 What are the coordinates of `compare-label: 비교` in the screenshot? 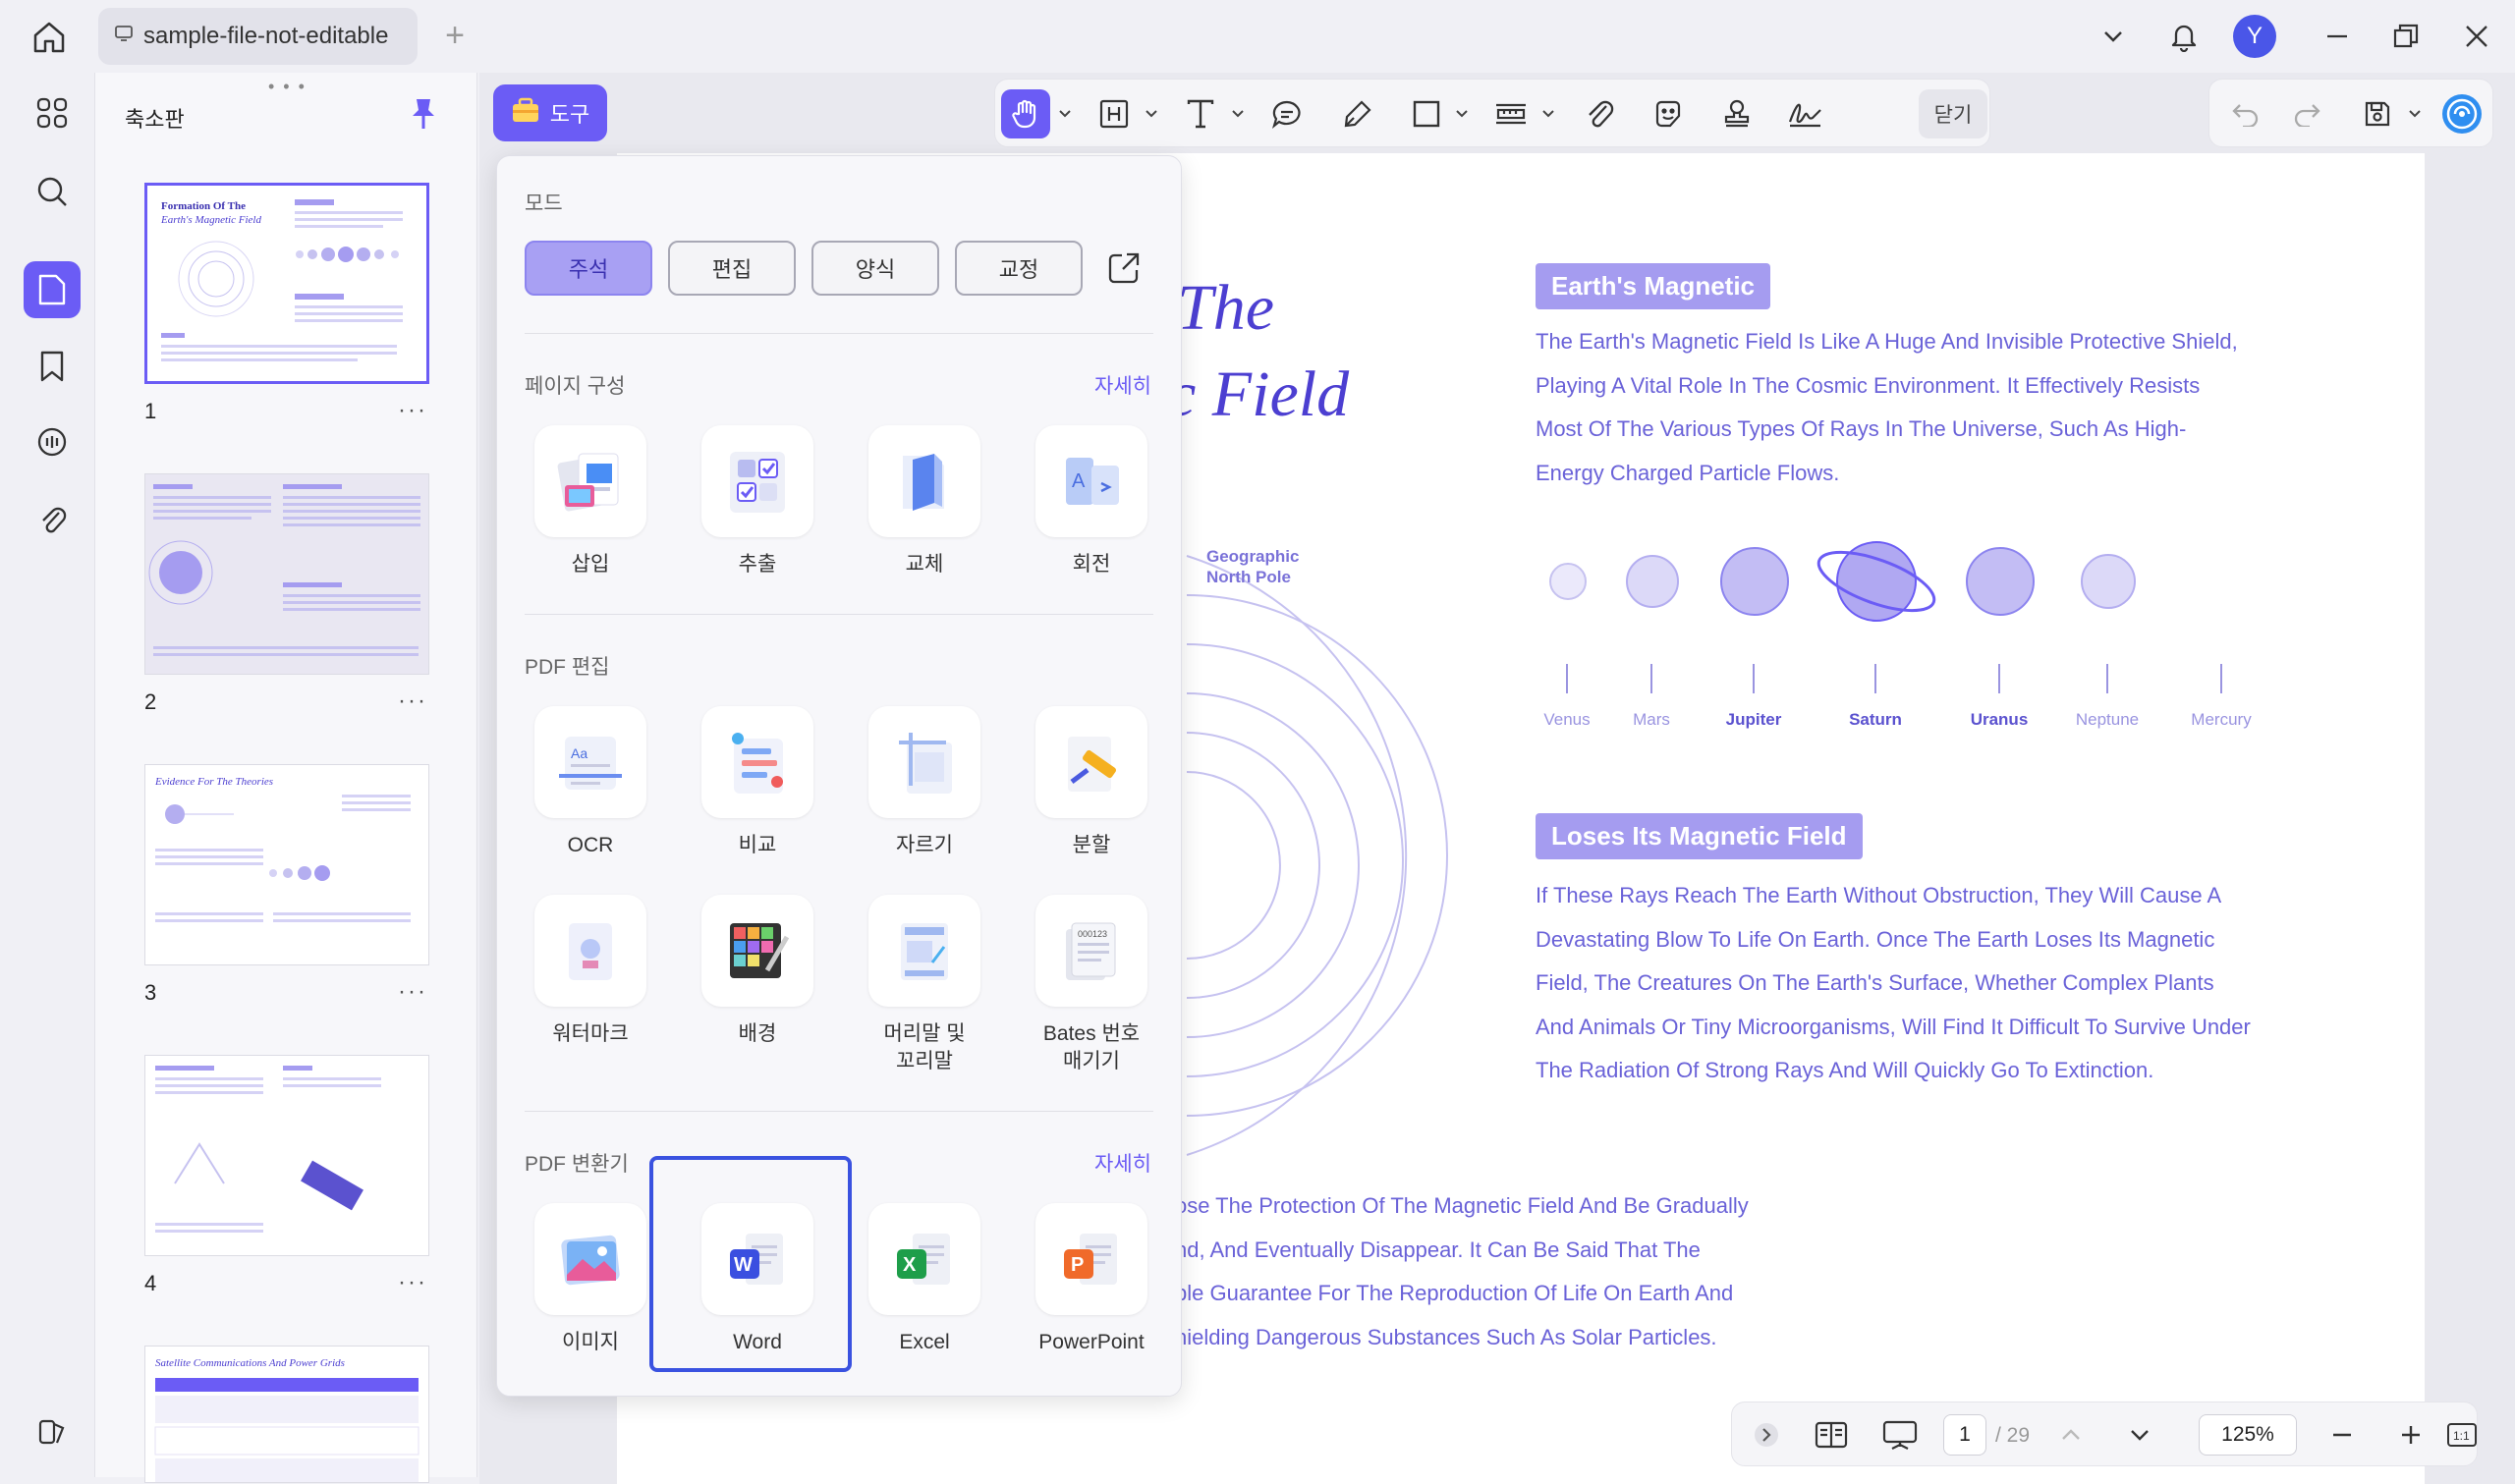 It's located at (757, 845).